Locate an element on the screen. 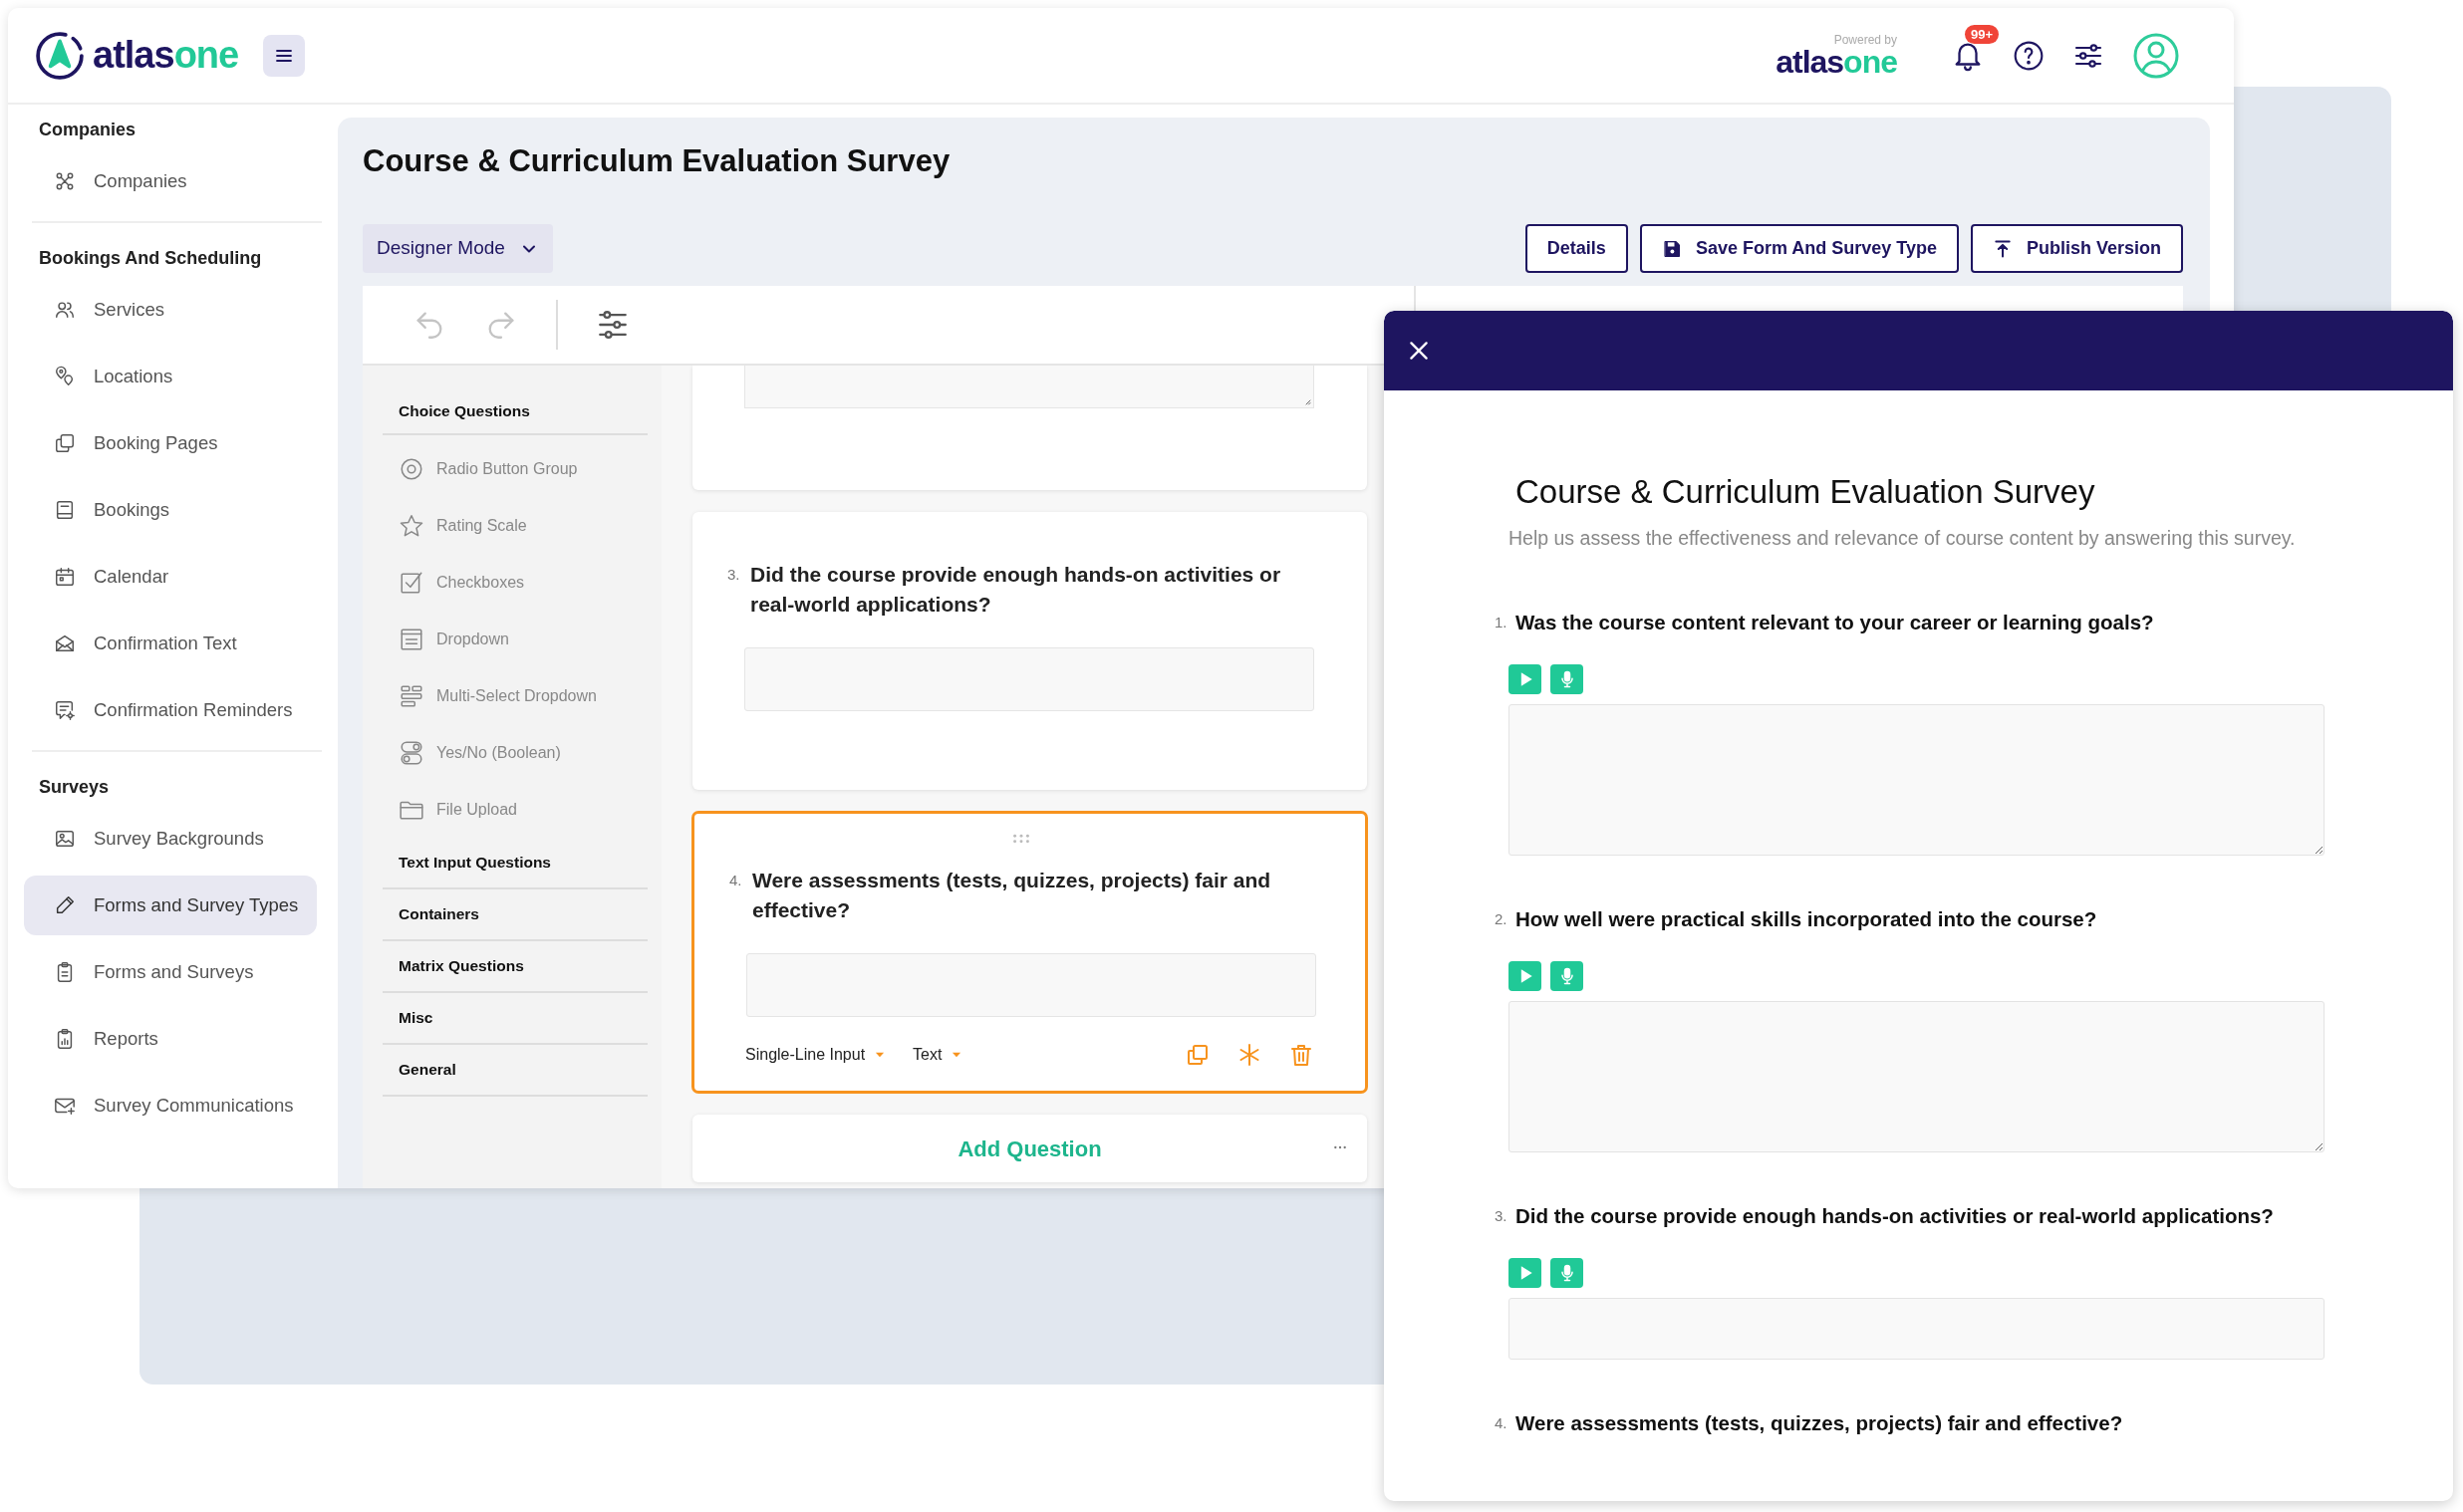  question-number: 1. is located at coordinates (1502, 622).